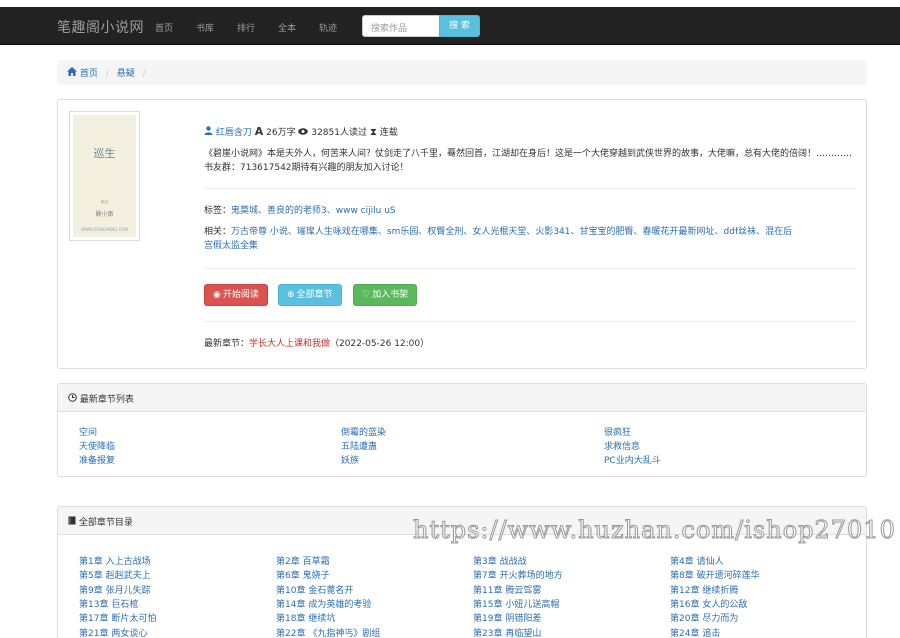  I want to click on add-bookshelf-button: ♡ 加入书架, so click(385, 295).